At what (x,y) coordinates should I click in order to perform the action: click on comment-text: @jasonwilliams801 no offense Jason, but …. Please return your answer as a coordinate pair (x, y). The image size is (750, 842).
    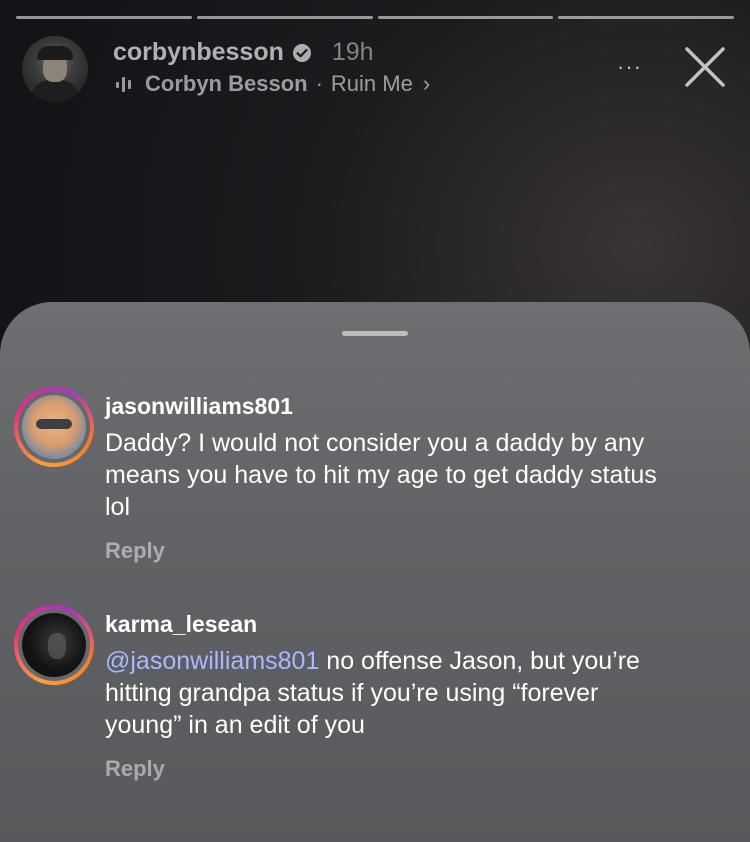
    Looking at the image, I should click on (385, 693).